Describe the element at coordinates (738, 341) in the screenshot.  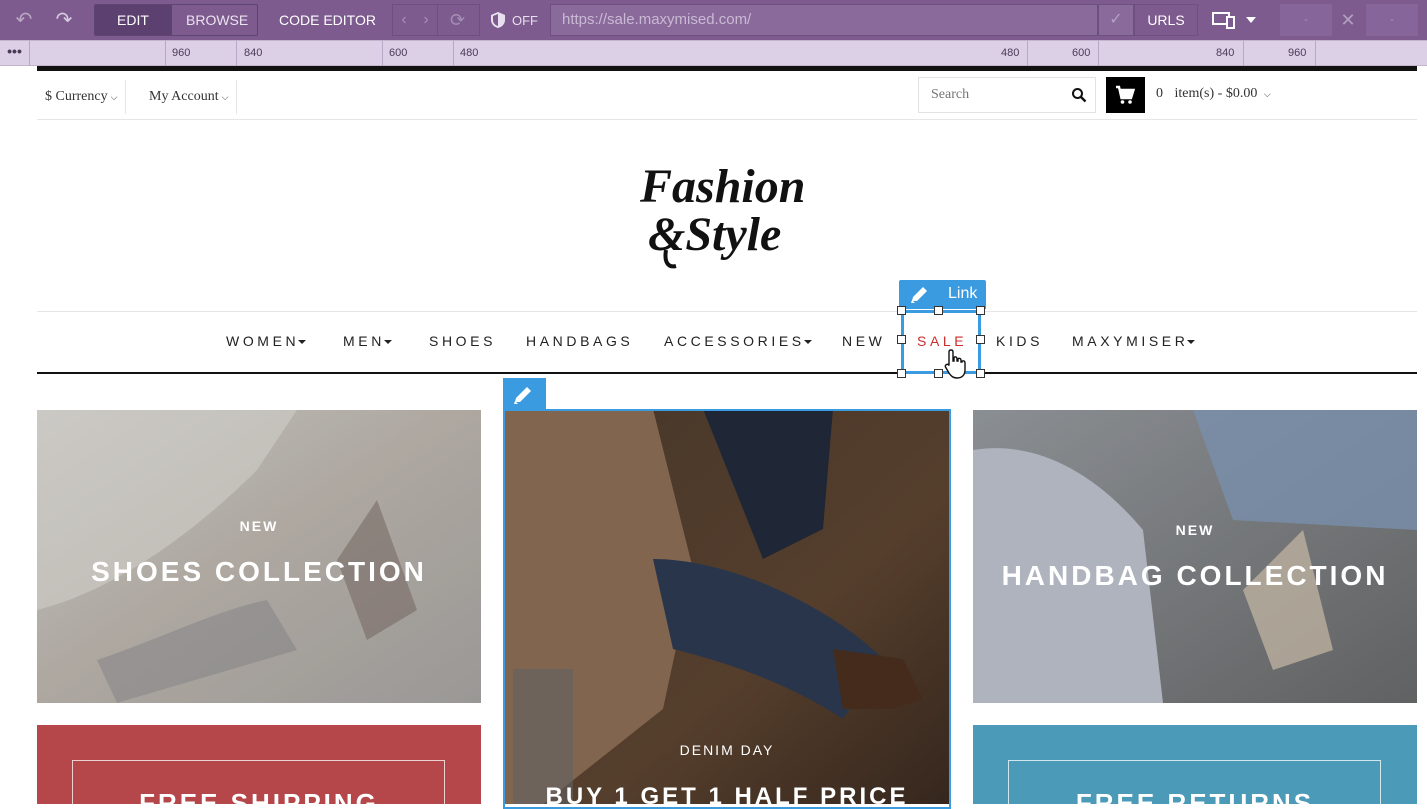
I see `nav-item-accessories: ACCESSORIES` at that location.